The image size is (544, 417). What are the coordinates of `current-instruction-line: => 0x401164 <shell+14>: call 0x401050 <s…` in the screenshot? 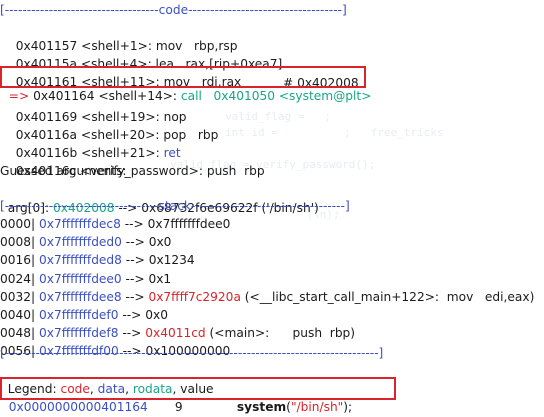 It's located at (186, 85).